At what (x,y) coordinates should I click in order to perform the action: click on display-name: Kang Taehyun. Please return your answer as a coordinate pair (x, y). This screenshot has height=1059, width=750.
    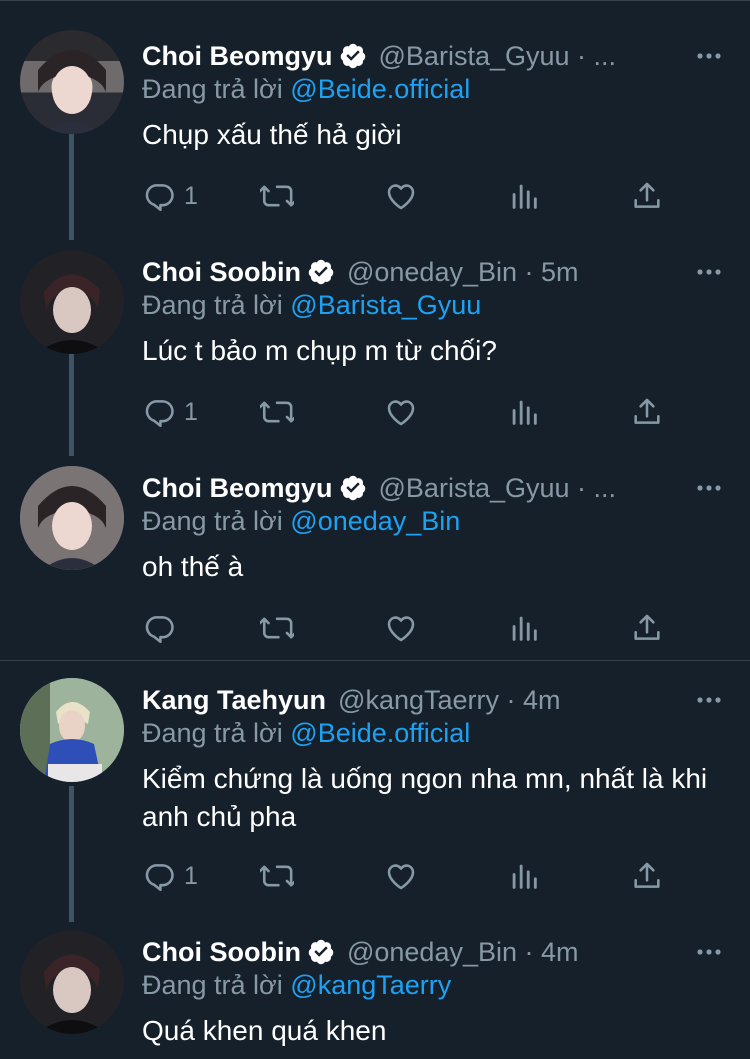
    Looking at the image, I should click on (234, 700).